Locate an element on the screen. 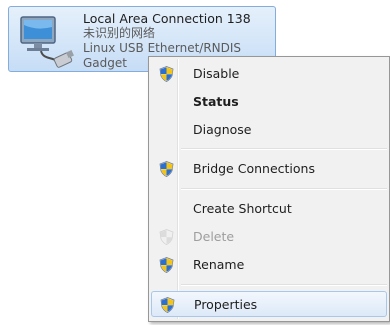  menu-item-label: Disable is located at coordinates (216, 73).